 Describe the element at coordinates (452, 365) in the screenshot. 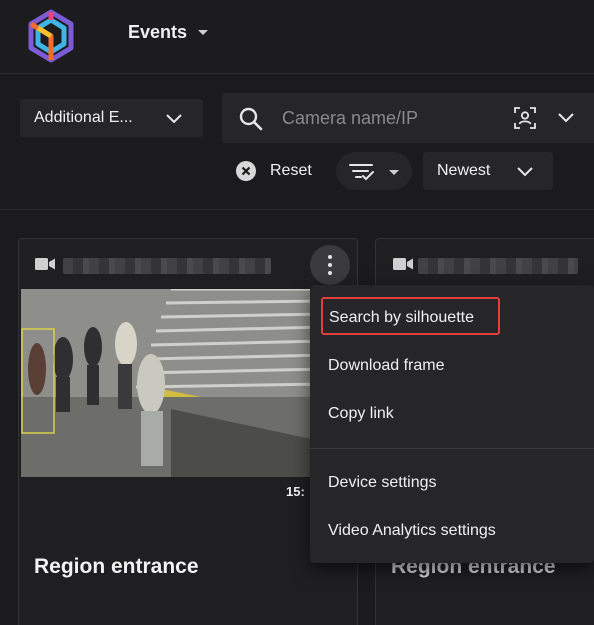

I see `menu-item-download-frame: Download frame` at that location.